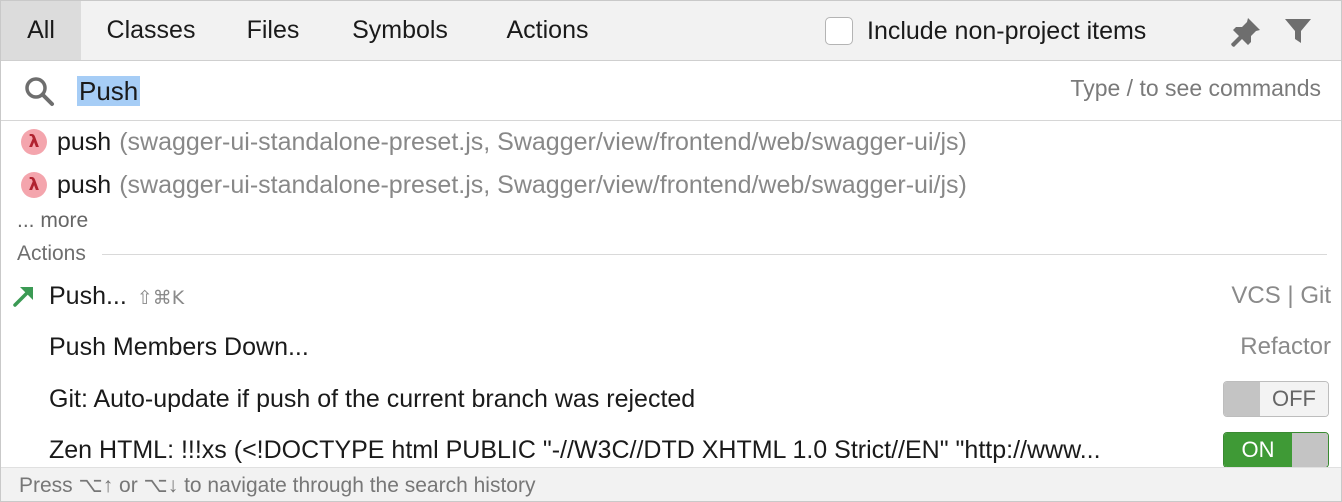 Image resolution: width=1342 pixels, height=502 pixels. What do you see at coordinates (547, 30) in the screenshot?
I see `tab-actions: Actions` at bounding box center [547, 30].